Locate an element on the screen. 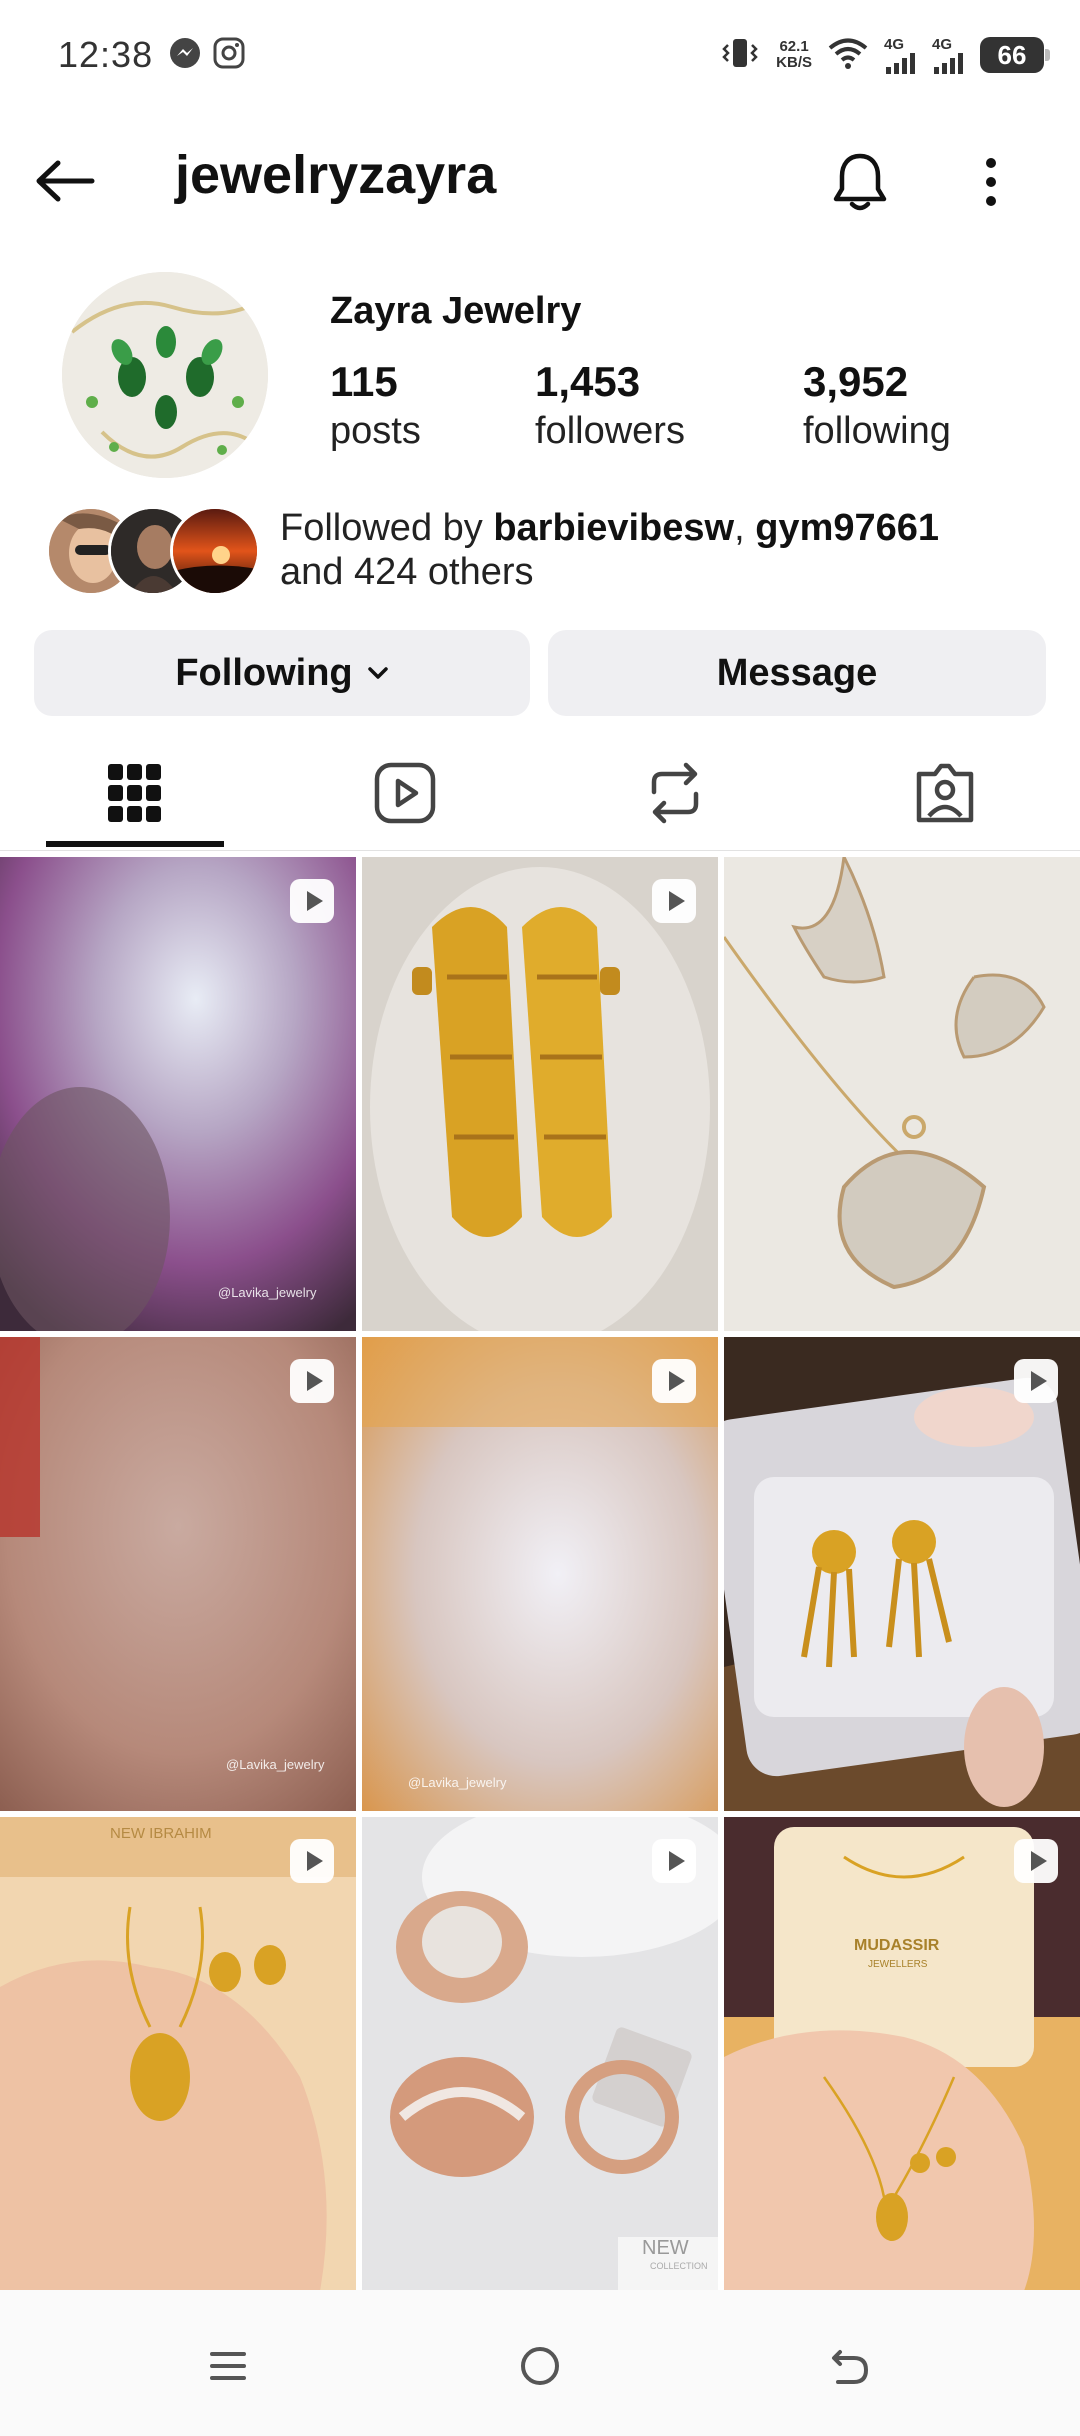 The image size is (1080, 2436). following-button: Following is located at coordinates (282, 673).